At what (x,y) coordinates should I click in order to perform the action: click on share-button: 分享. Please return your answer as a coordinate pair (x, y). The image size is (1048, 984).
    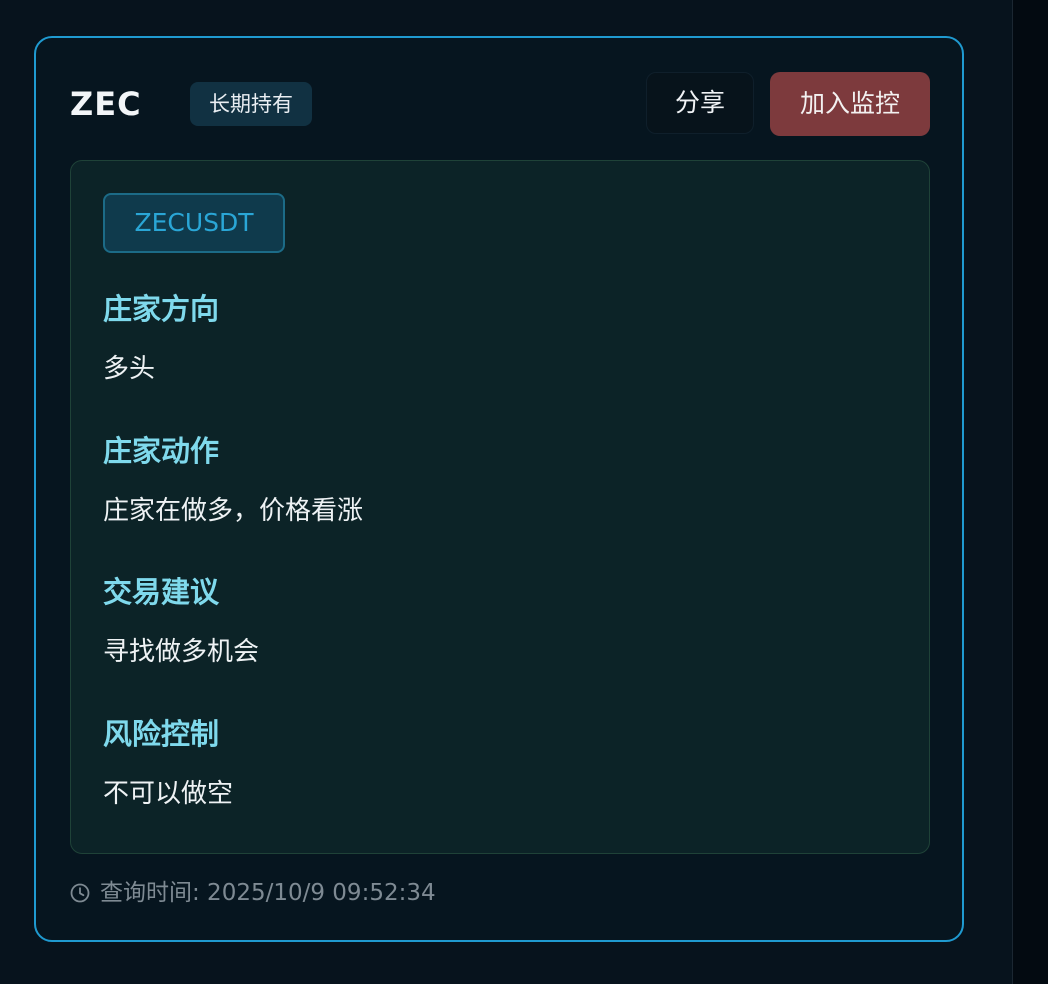
    Looking at the image, I should click on (700, 103).